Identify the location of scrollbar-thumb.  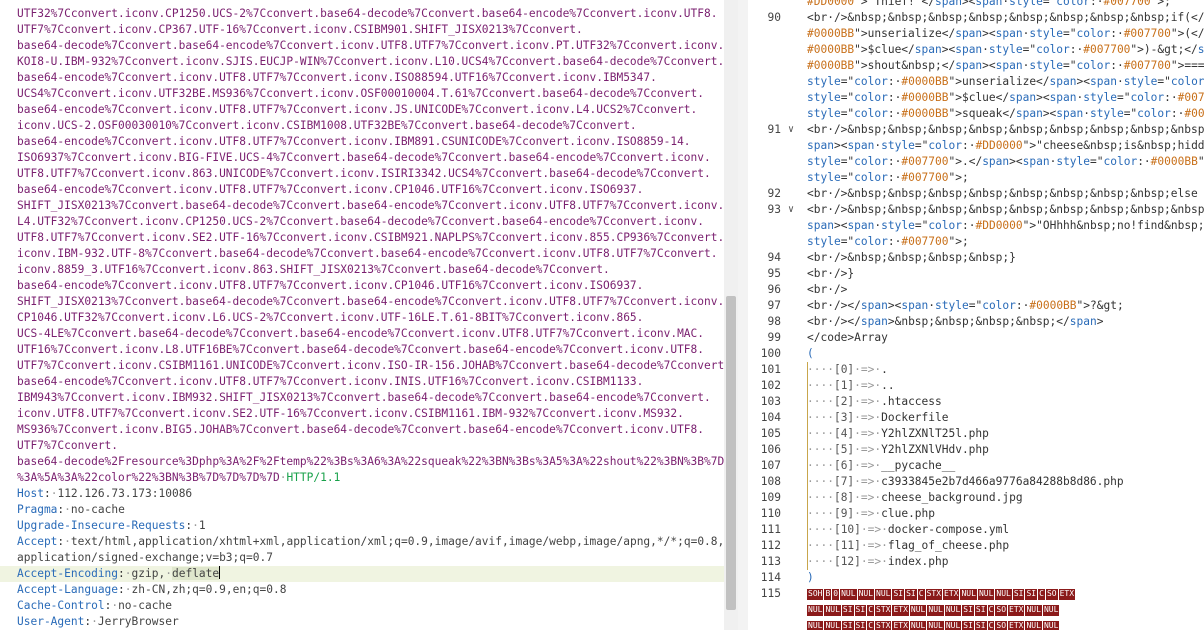
(731, 453).